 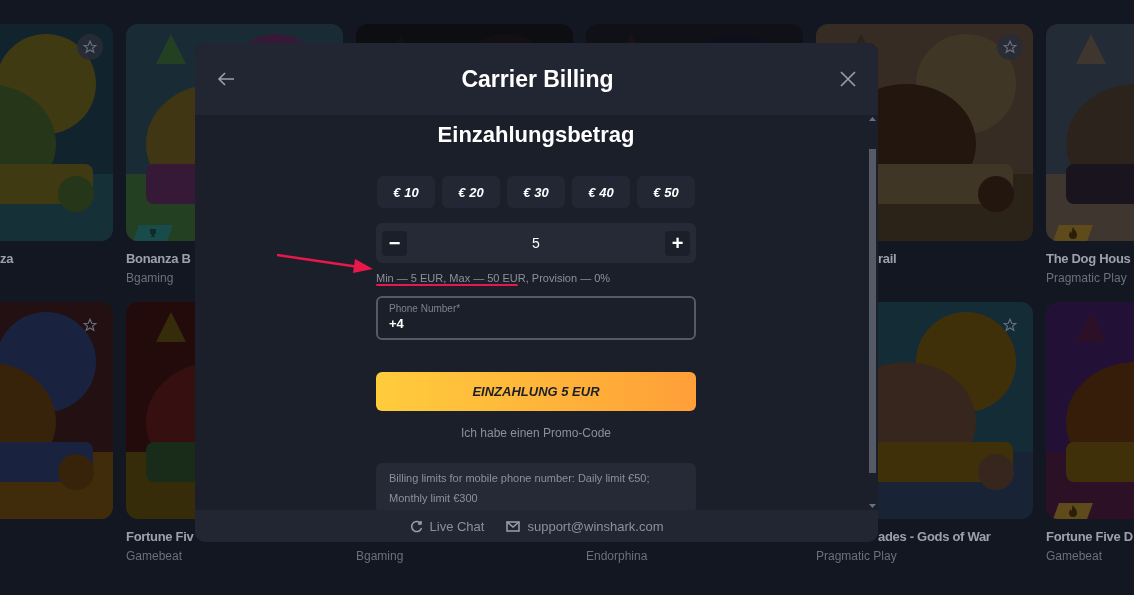 I want to click on game-provider: Endorphina, so click(x=617, y=556).